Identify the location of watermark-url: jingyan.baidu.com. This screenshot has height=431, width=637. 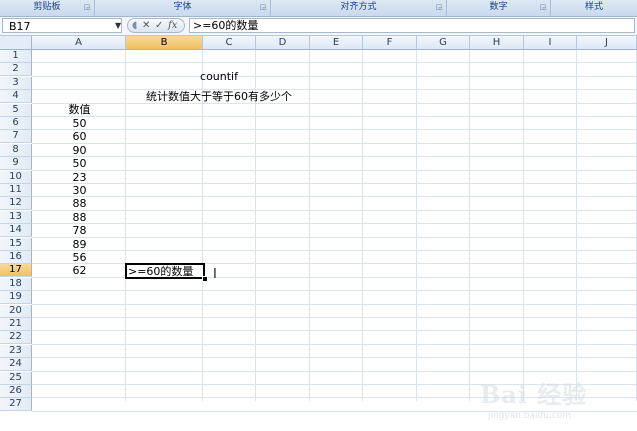
(530, 416).